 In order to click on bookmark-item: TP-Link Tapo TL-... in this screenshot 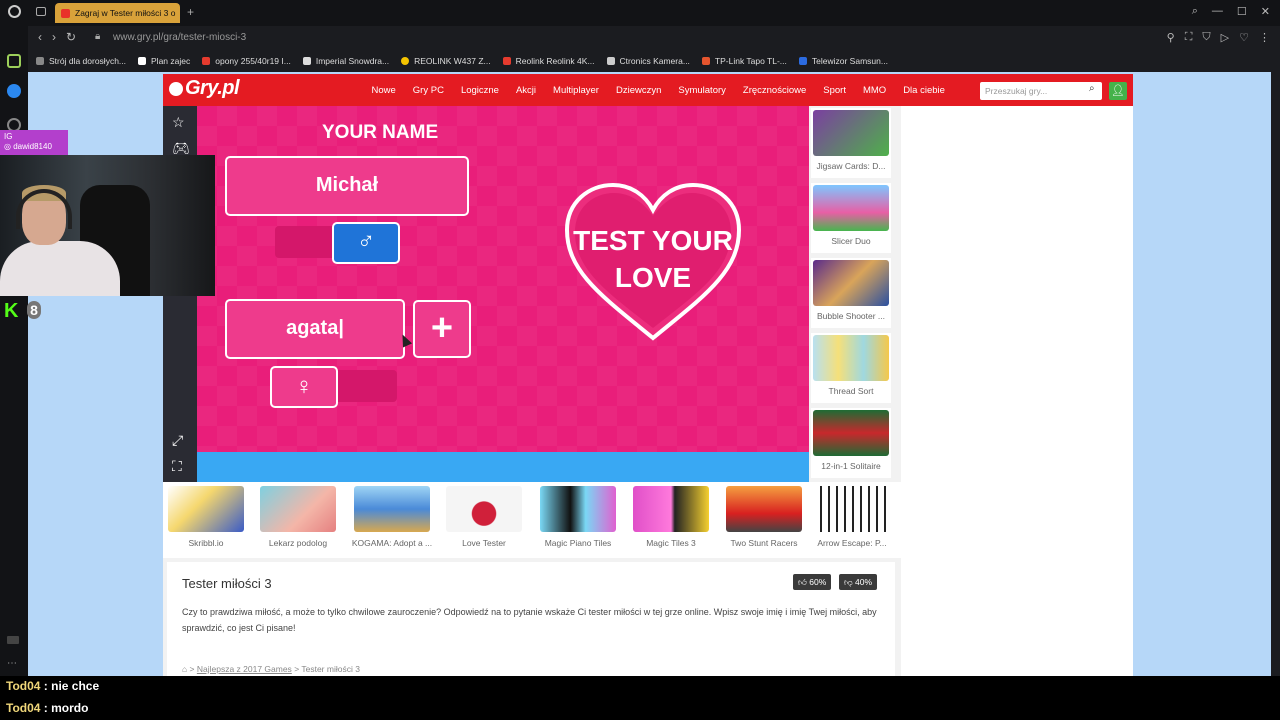, I will do `click(744, 61)`.